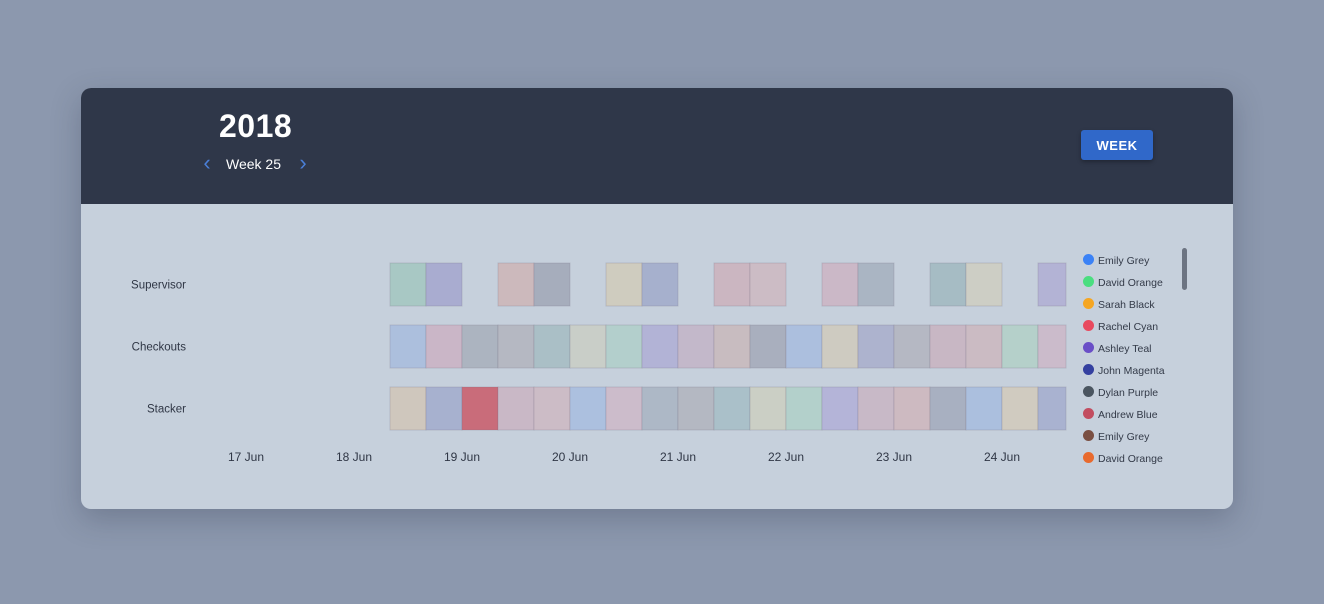 This screenshot has height=604, width=1324. Describe the element at coordinates (786, 457) in the screenshot. I see `x-tick-label: 22 Jun` at that location.